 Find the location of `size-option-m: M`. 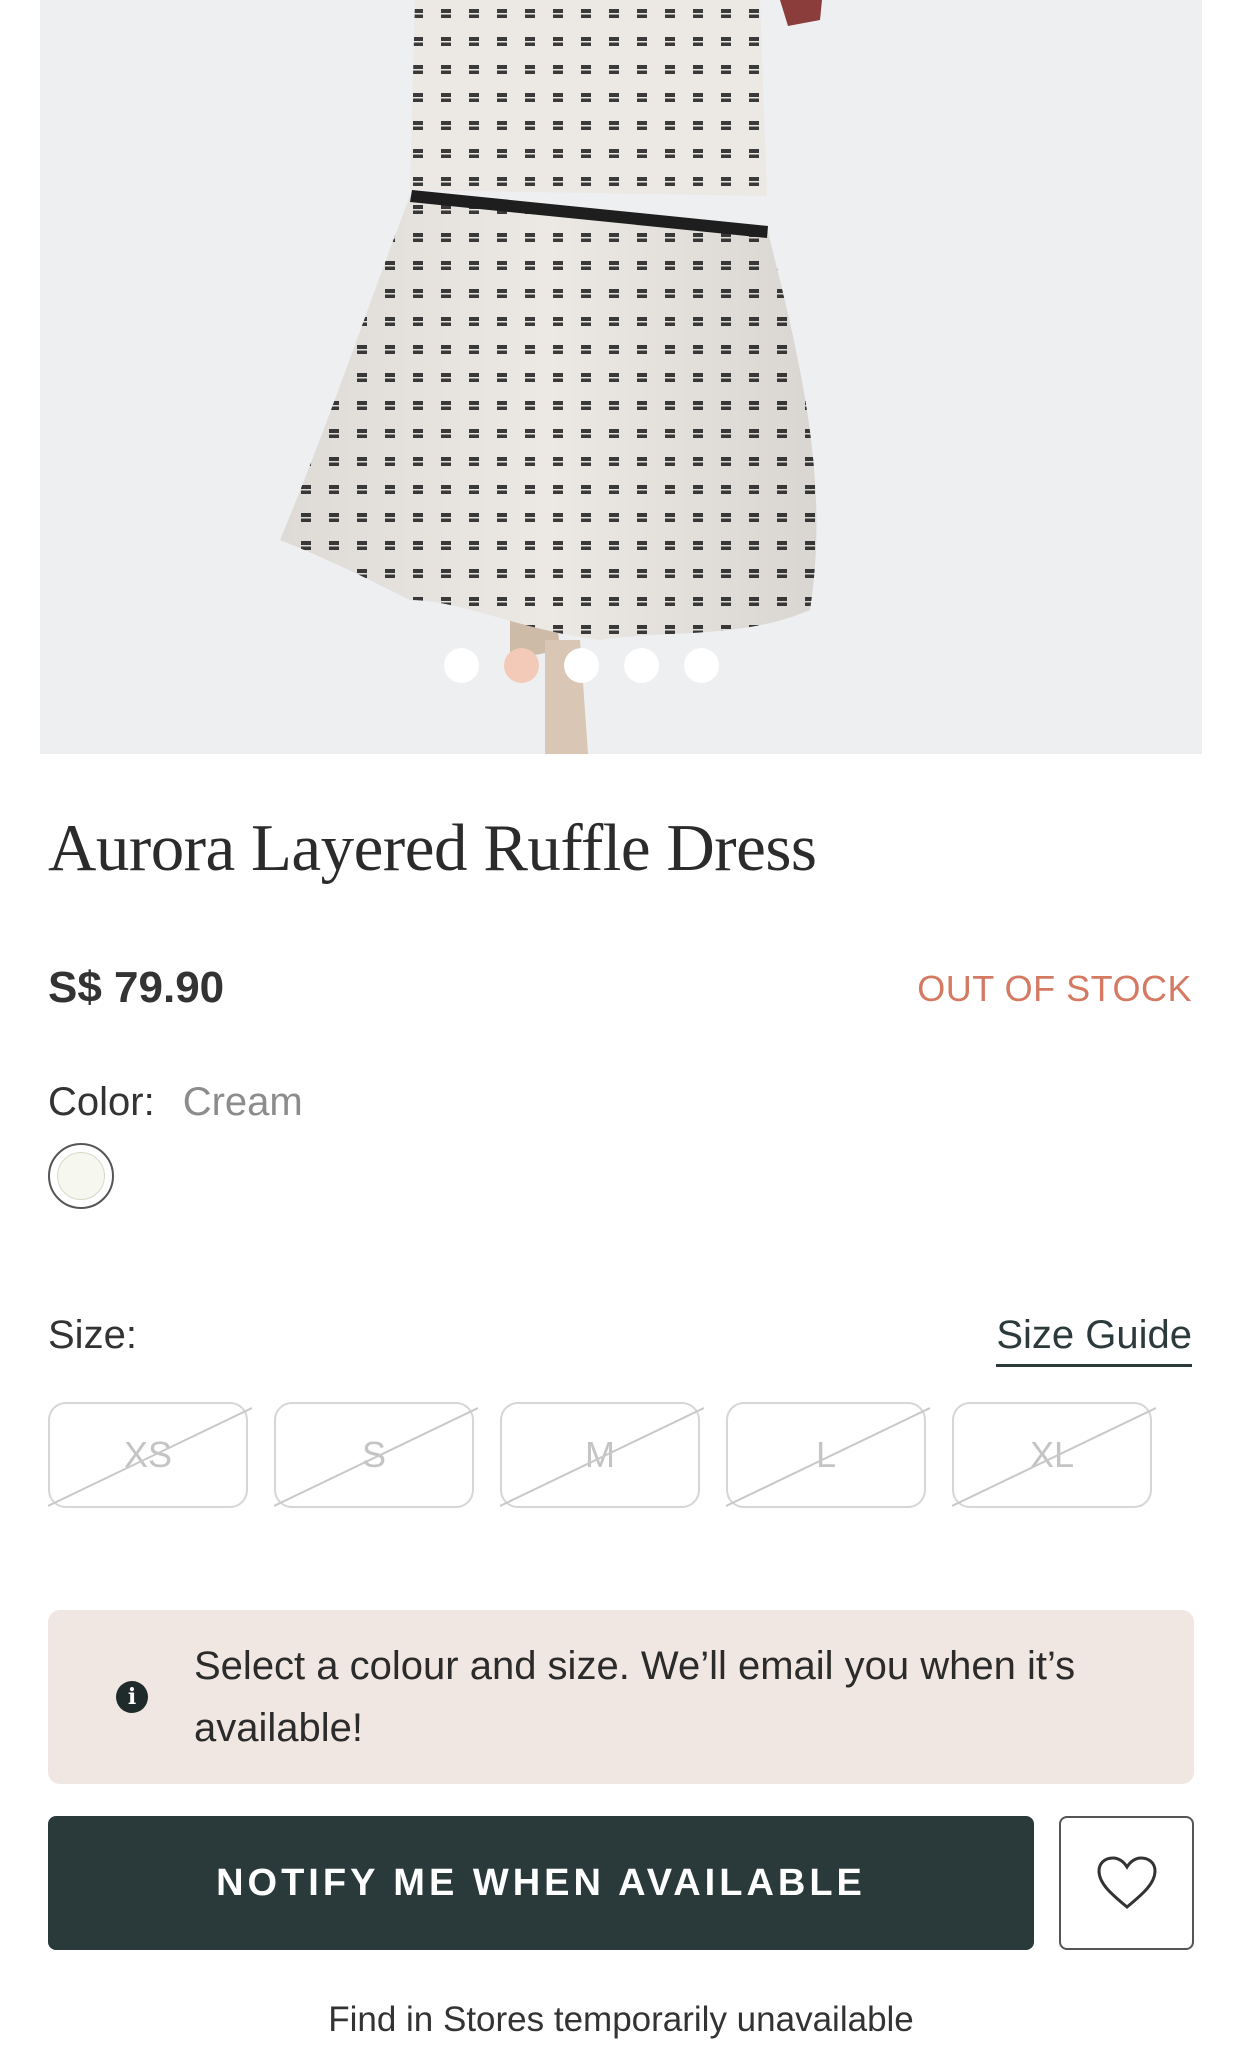

size-option-m: M is located at coordinates (602, 1455).